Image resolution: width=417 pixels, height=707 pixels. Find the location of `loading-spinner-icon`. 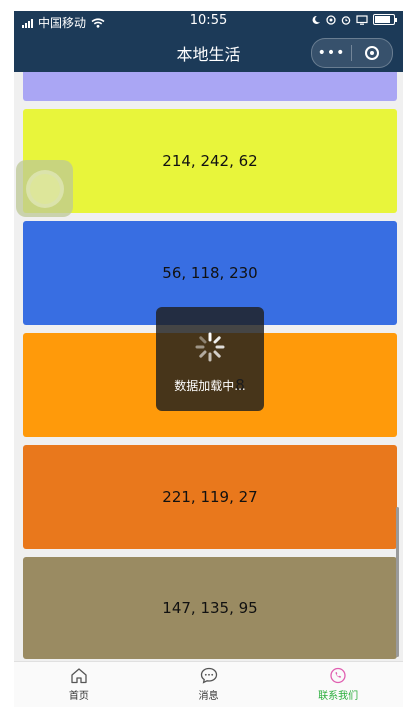

loading-spinner-icon is located at coordinates (210, 347).